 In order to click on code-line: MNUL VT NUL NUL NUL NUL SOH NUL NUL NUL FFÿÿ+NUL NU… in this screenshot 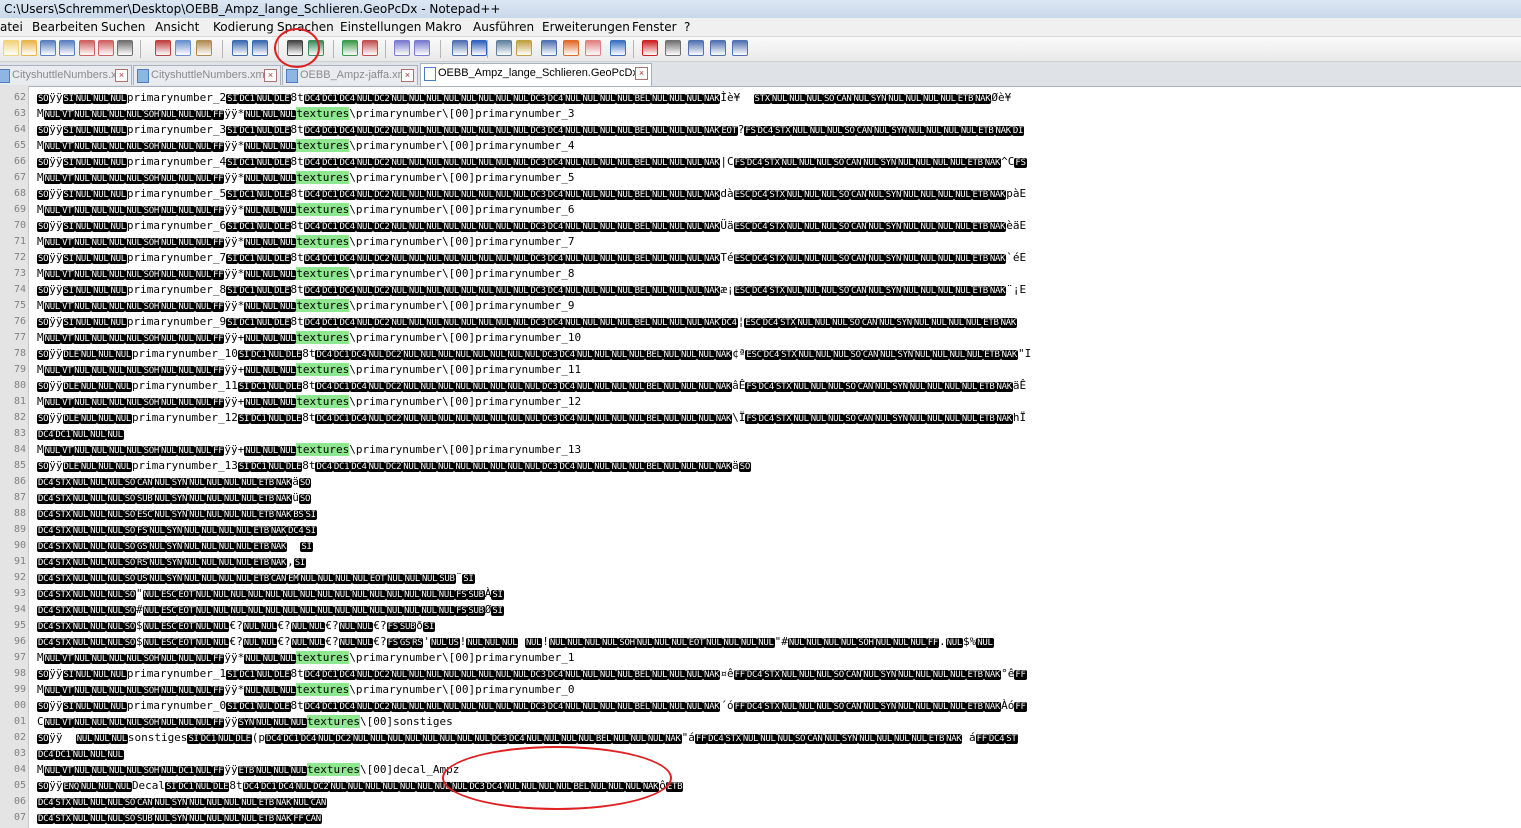, I will do `click(309, 402)`.